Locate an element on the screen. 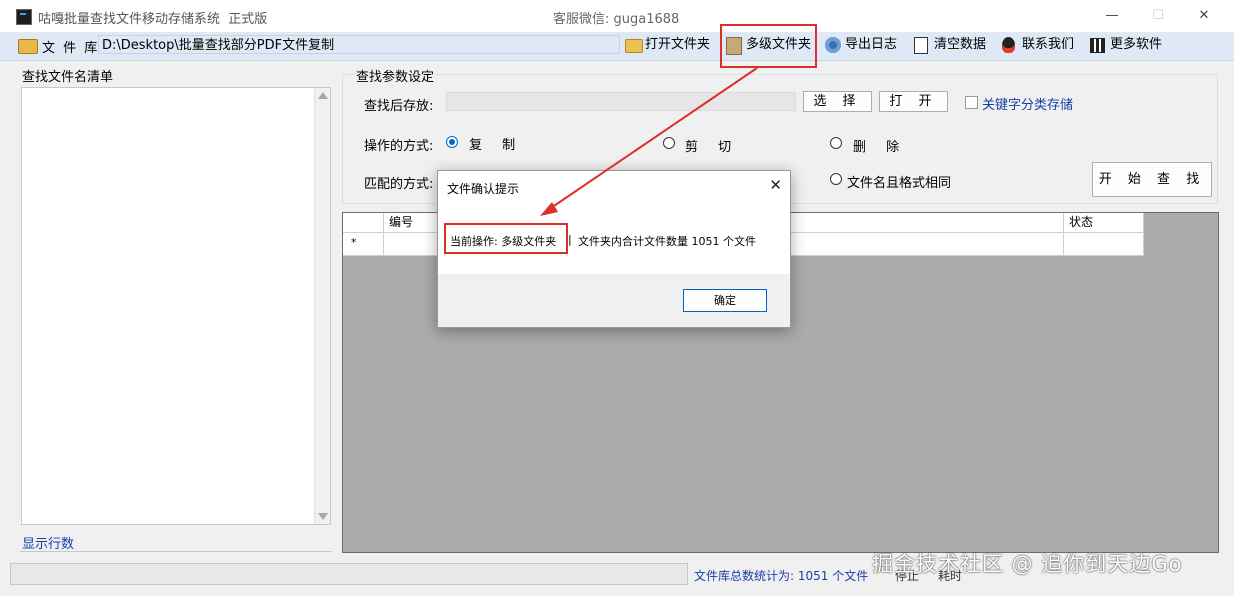 The width and height of the screenshot is (1234, 596). annotation-arrow-svg is located at coordinates (649, 141).